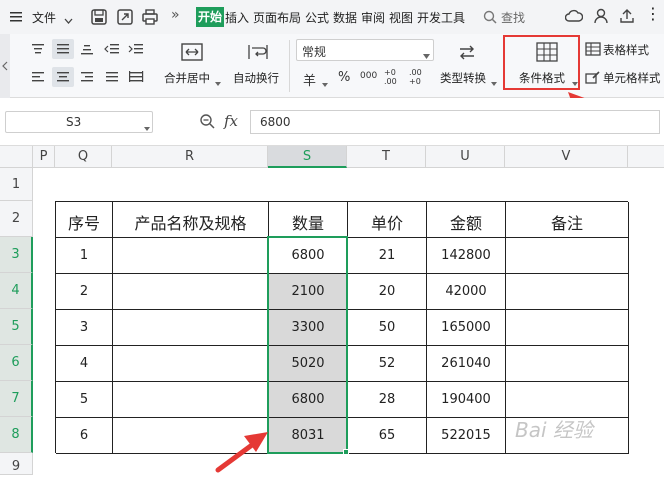  What do you see at coordinates (317, 17) in the screenshot?
I see `tab-formulas: 公式` at bounding box center [317, 17].